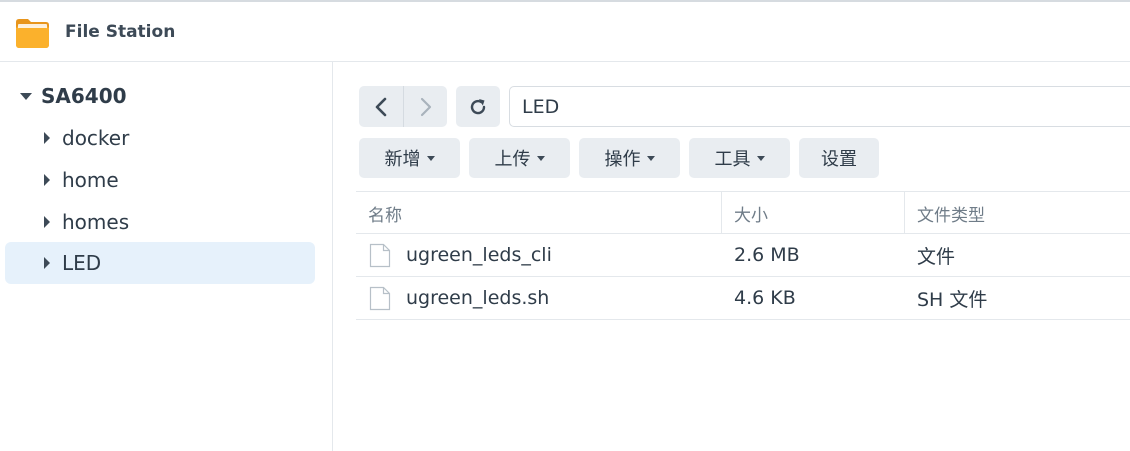 This screenshot has height=451, width=1130. What do you see at coordinates (82, 263) in the screenshot?
I see `sidebar-item-label: LED` at bounding box center [82, 263].